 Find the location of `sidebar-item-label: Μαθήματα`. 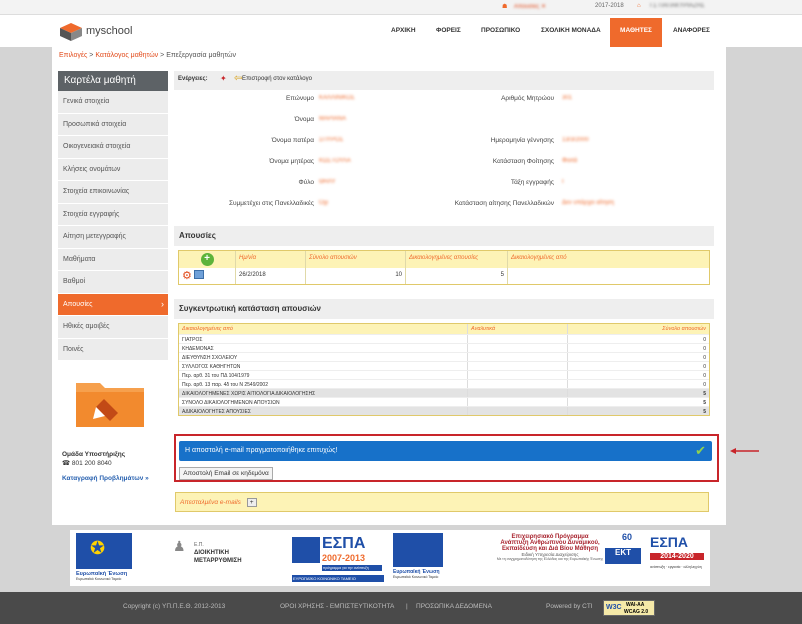

sidebar-item-label: Μαθήματα is located at coordinates (79, 259).